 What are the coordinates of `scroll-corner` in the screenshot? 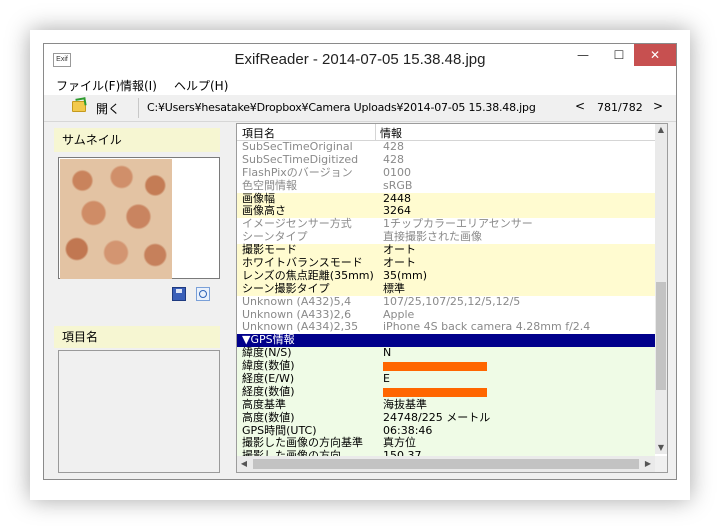 It's located at (661, 464).